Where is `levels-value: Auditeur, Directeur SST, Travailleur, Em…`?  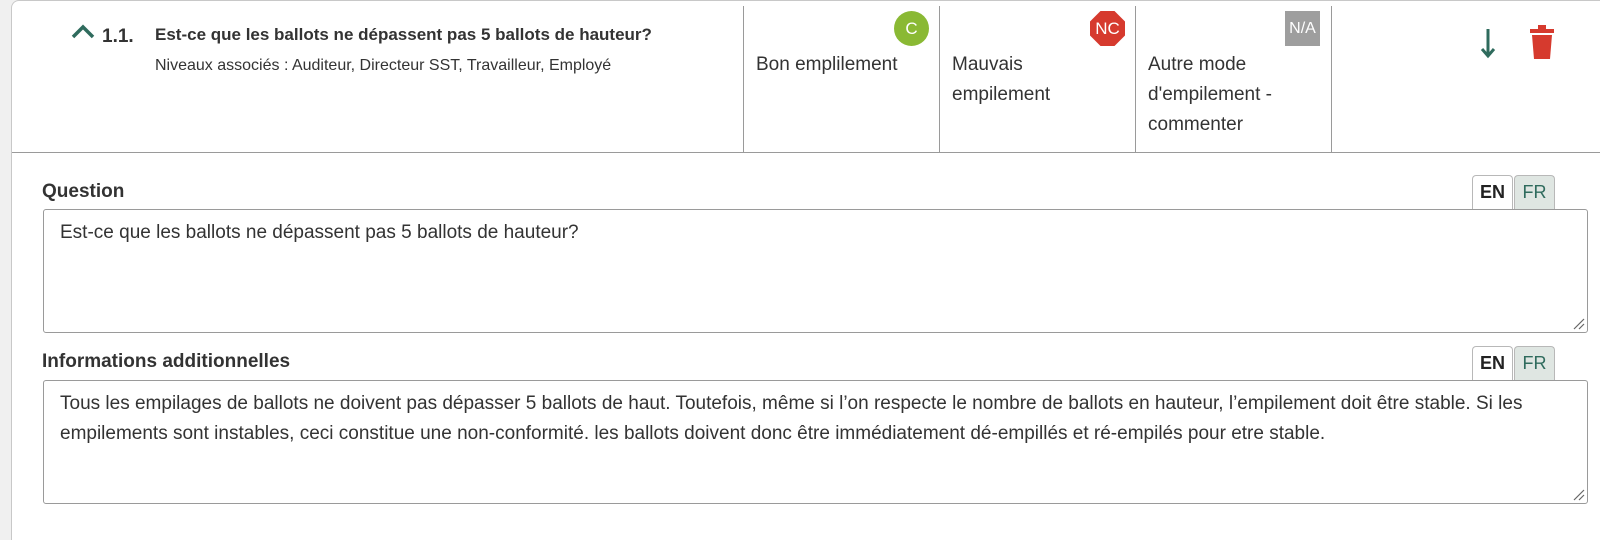
levels-value: Auditeur, Directeur SST, Travailleur, Em… is located at coordinates (451, 65).